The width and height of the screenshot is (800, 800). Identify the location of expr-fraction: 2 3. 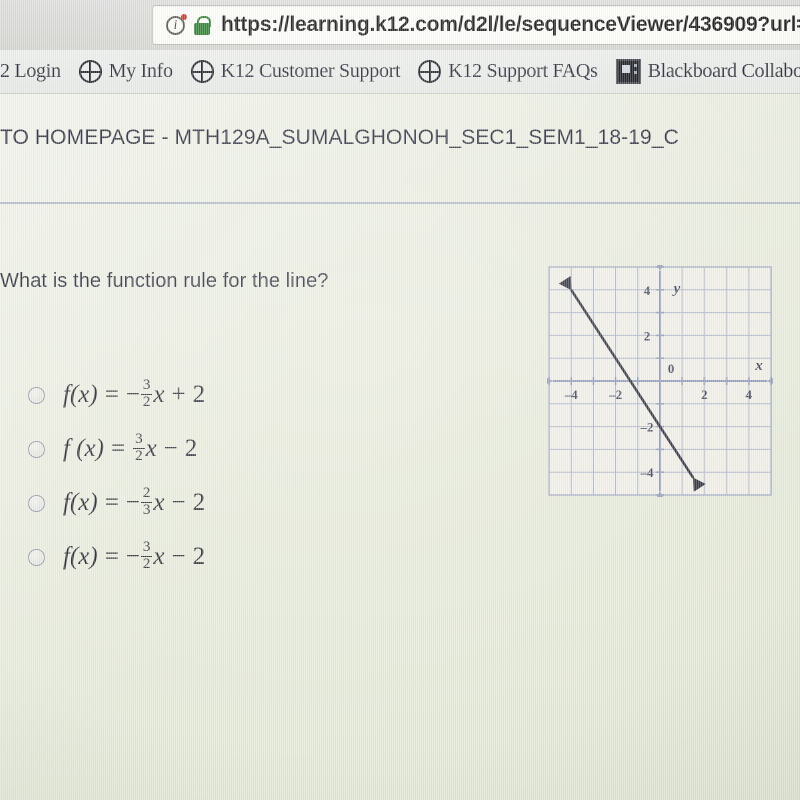
(146, 501).